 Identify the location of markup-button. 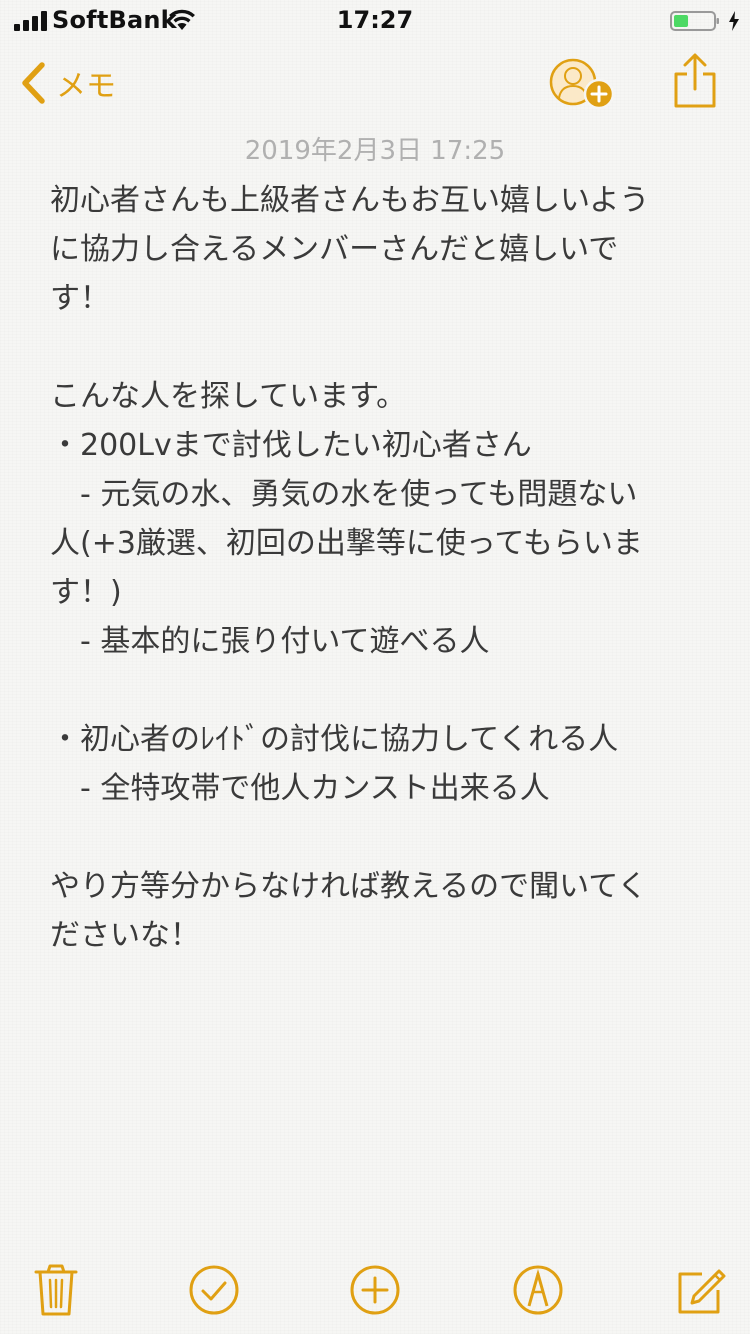
(538, 1290).